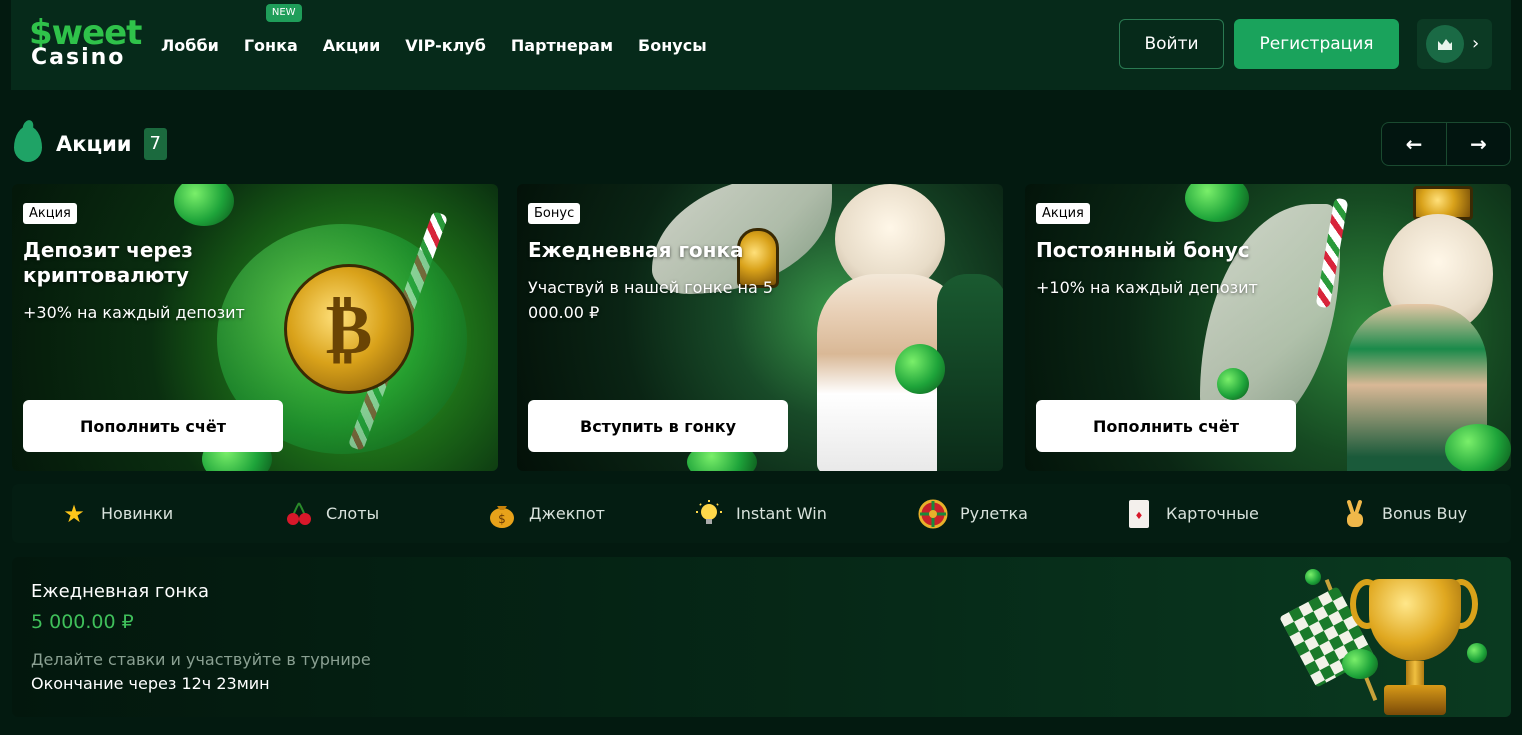  What do you see at coordinates (1415, 620) in the screenshot?
I see `trophy-icon` at bounding box center [1415, 620].